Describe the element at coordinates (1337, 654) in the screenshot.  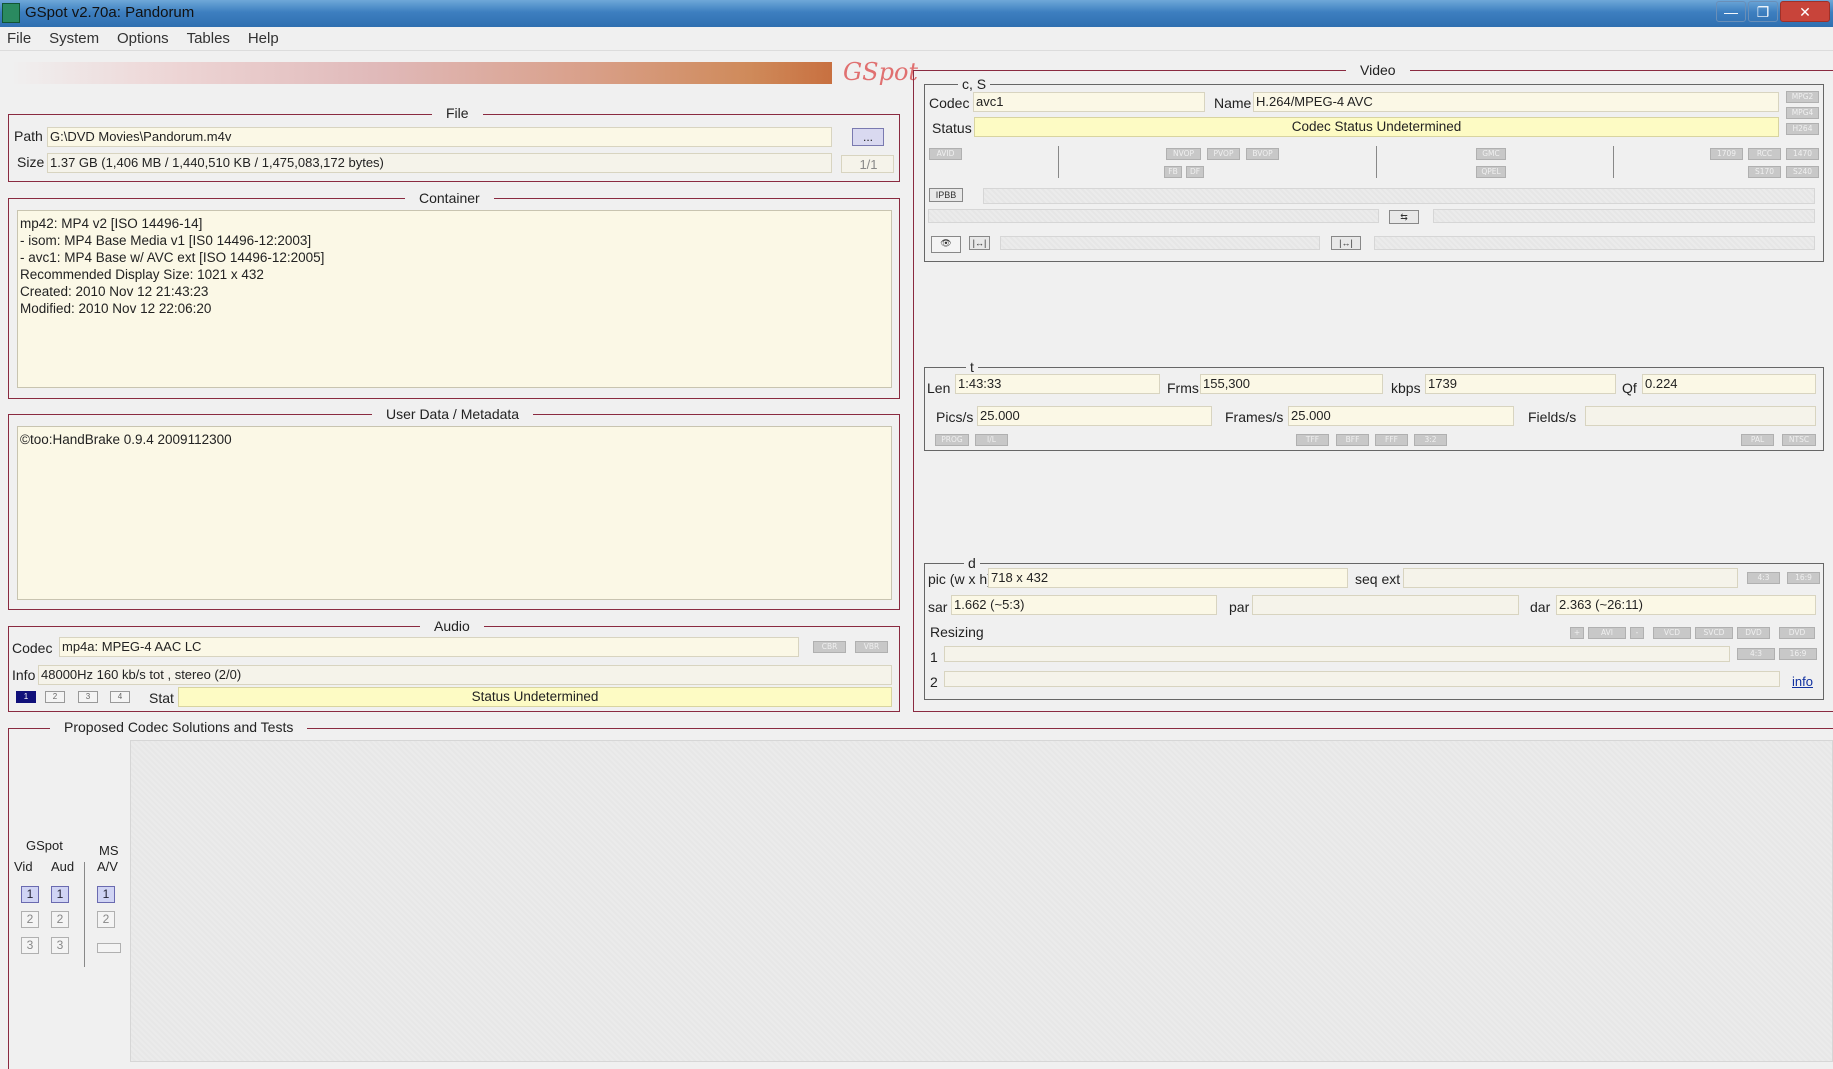
I see `resize-row-1-field` at that location.